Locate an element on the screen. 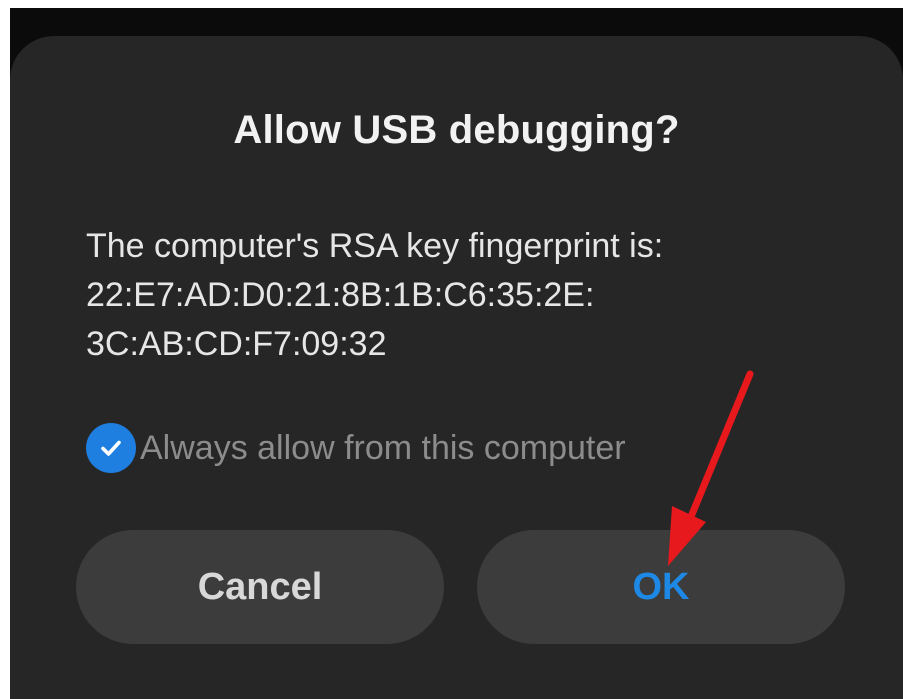 The height and width of the screenshot is (699, 903). ok-button: OK is located at coordinates (661, 587).